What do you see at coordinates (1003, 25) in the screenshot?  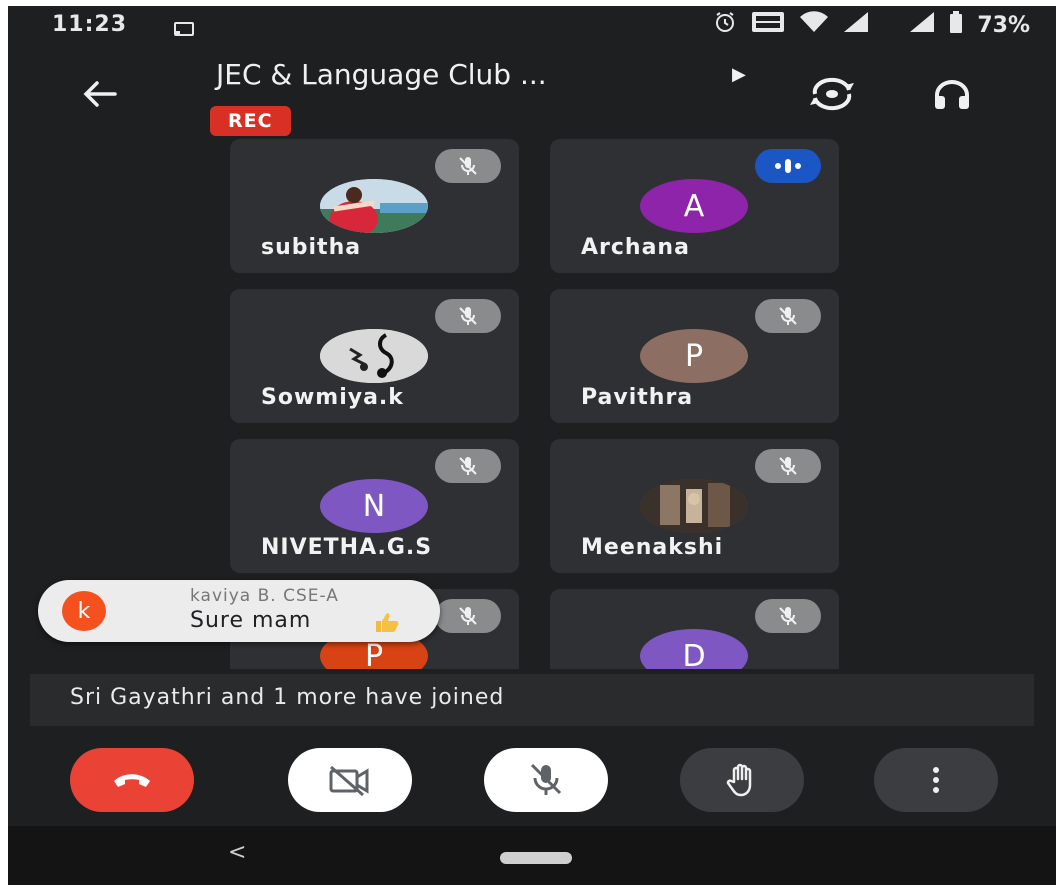 I see `battery-percent: 73%` at bounding box center [1003, 25].